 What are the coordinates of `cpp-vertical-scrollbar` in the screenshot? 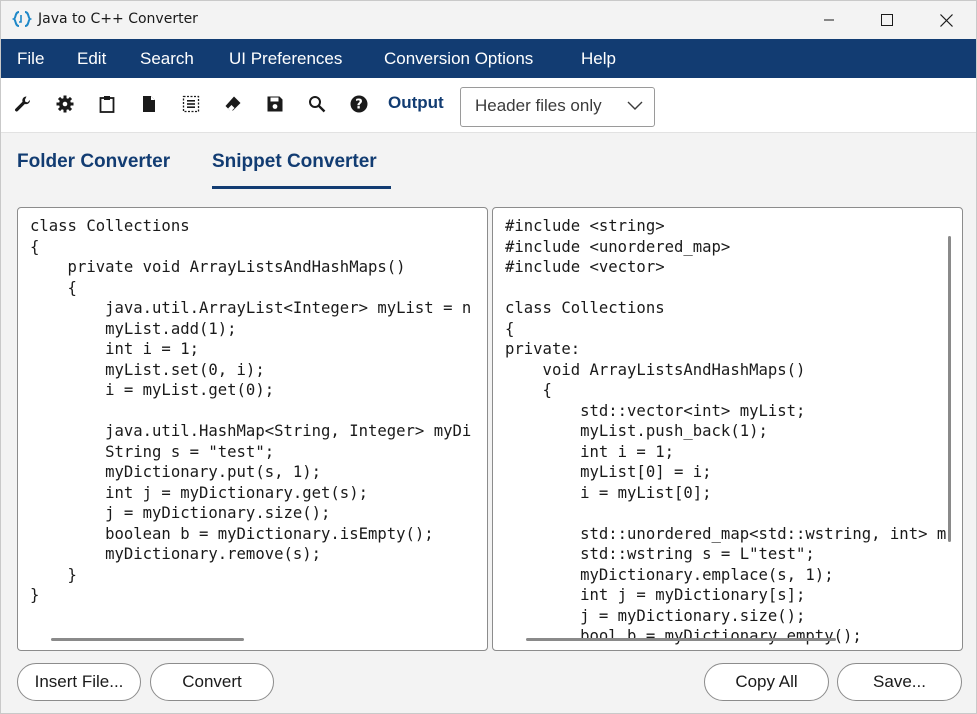 It's located at (949, 389).